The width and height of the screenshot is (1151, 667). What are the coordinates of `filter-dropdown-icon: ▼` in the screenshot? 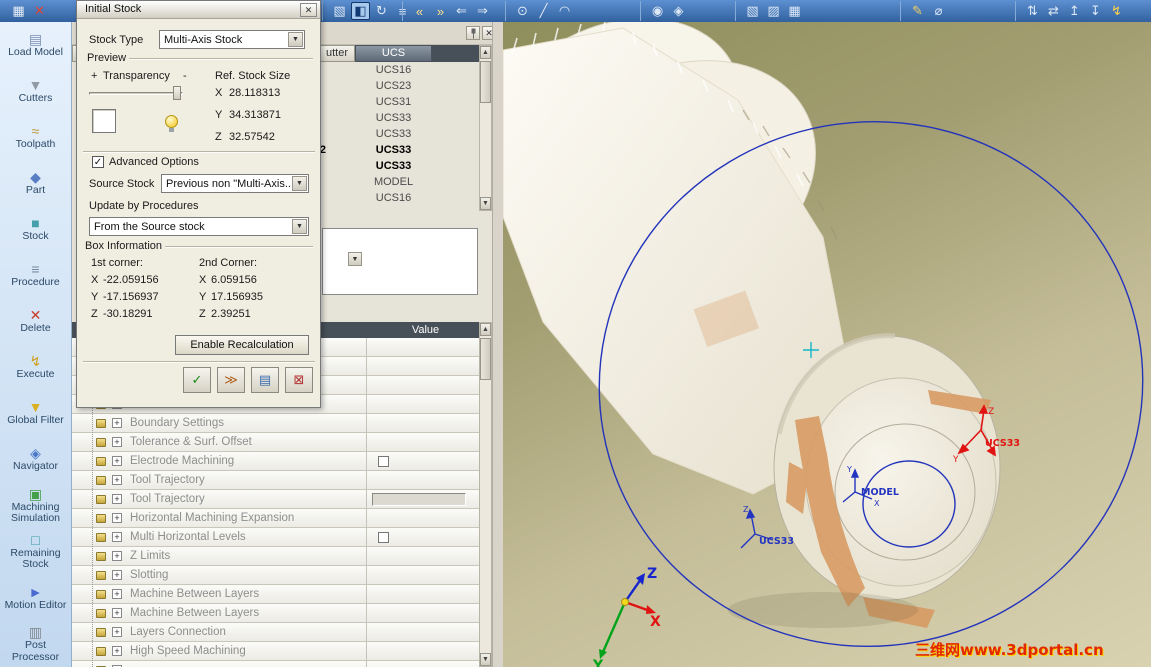 It's located at (355, 259).